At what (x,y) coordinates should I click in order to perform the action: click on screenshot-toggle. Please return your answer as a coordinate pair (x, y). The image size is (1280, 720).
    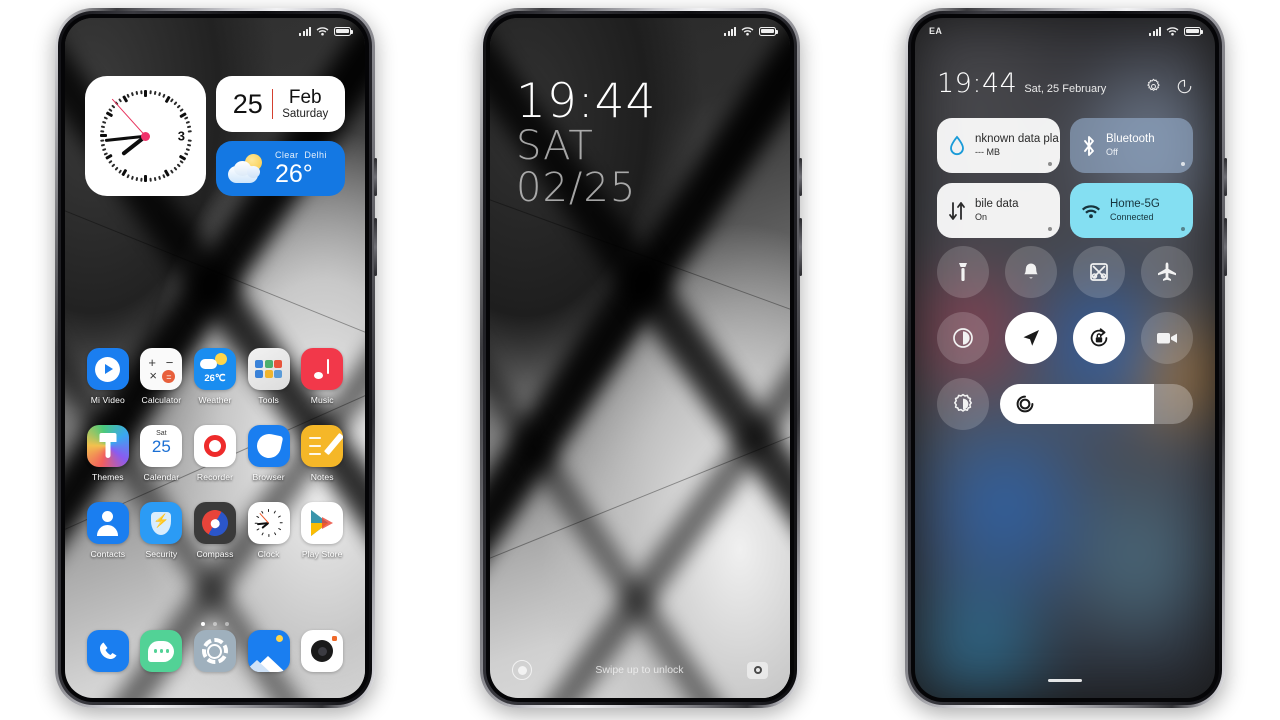
    Looking at the image, I should click on (1099, 272).